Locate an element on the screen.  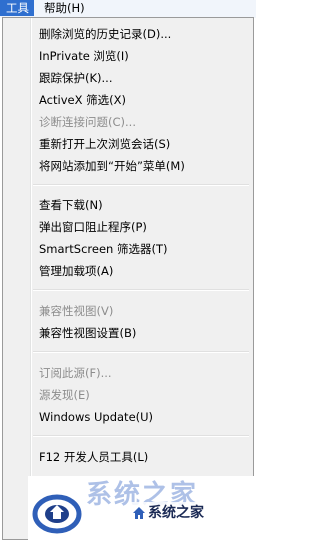
site-watermark: 系统之家 系统之家 is located at coordinates (141, 508).